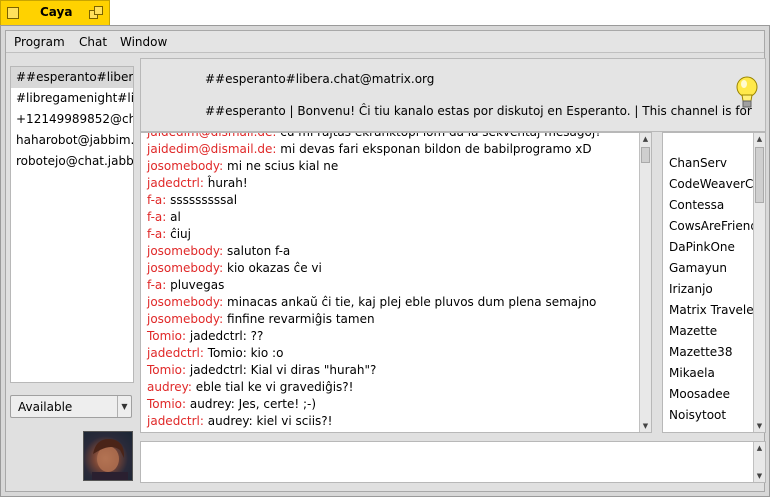 The height and width of the screenshot is (497, 770). Describe the element at coordinates (645, 282) in the screenshot. I see `chat-scrollbar: ▲ ▼` at that location.